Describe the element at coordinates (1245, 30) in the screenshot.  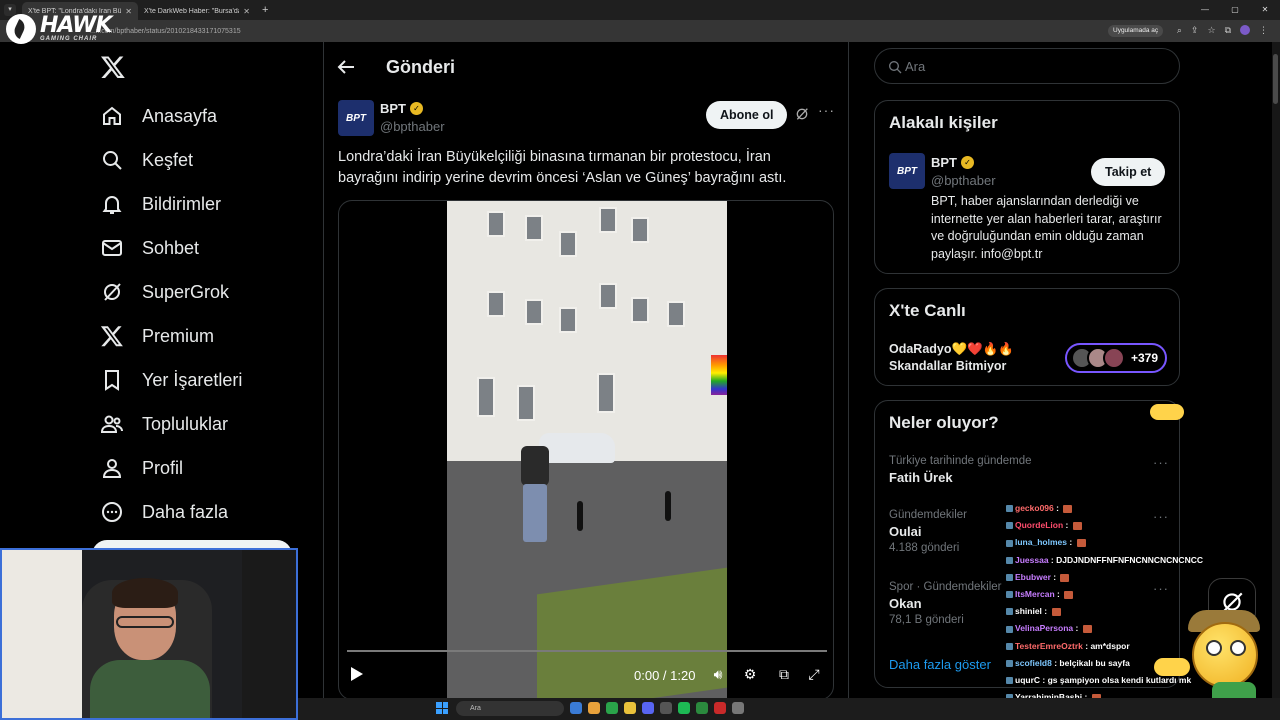
I see `profile-avatar` at that location.